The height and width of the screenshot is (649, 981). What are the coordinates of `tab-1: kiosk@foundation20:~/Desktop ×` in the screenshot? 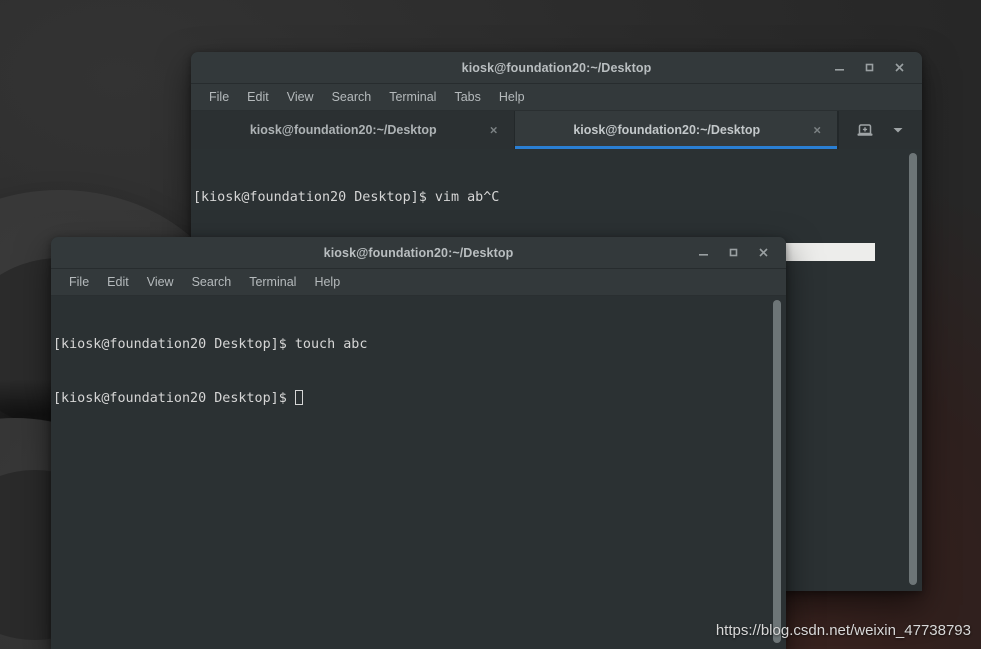 It's located at (676, 130).